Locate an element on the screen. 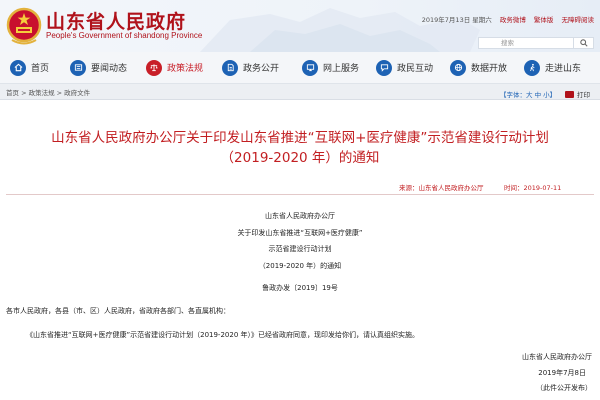 Image resolution: width=600 pixels, height=400 pixels. nav-label: 首页 is located at coordinates (40, 69).